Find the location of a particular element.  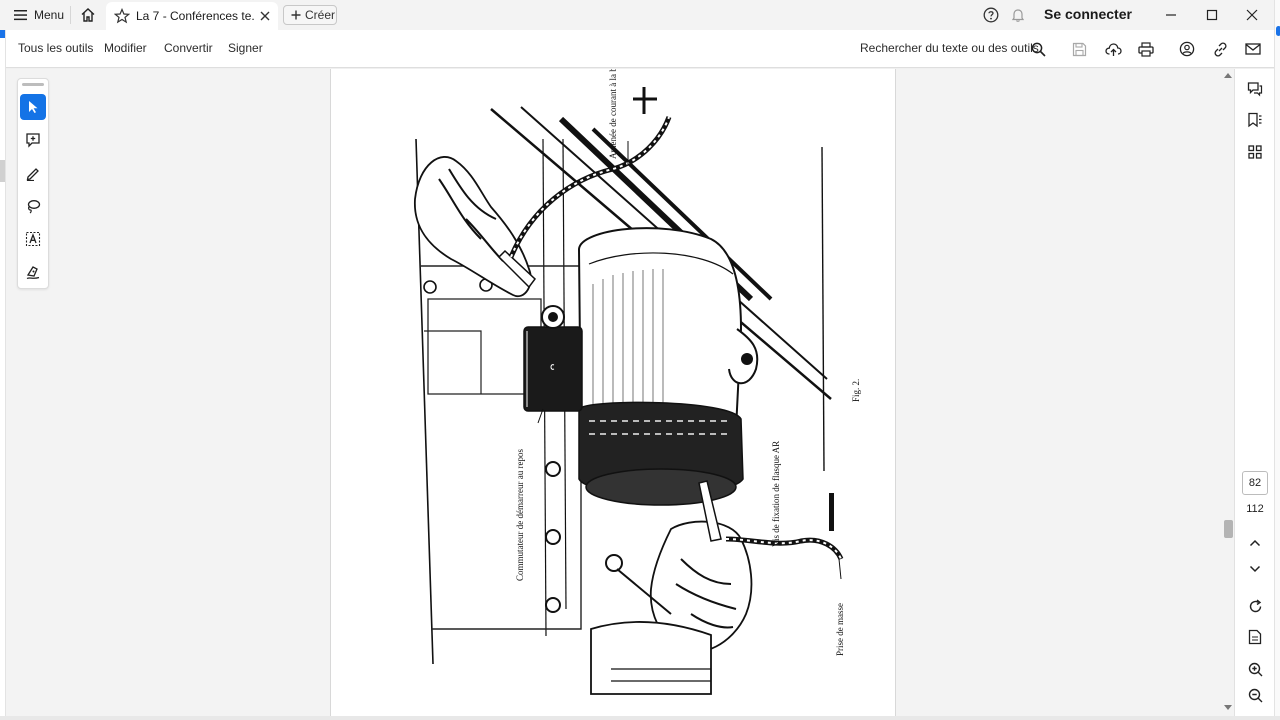

text-box-icon is located at coordinates (33, 239).